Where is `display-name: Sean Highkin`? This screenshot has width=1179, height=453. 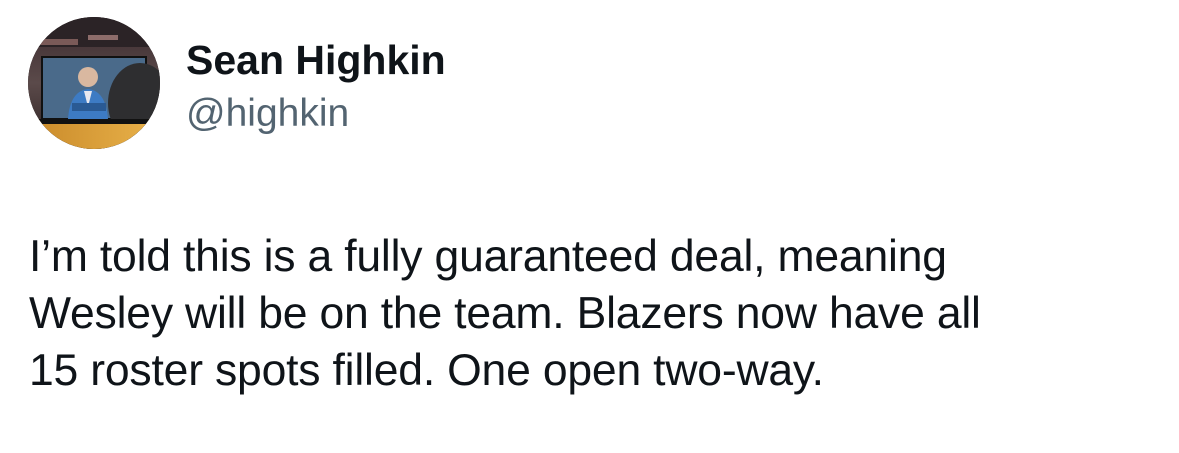 display-name: Sean Highkin is located at coordinates (316, 60).